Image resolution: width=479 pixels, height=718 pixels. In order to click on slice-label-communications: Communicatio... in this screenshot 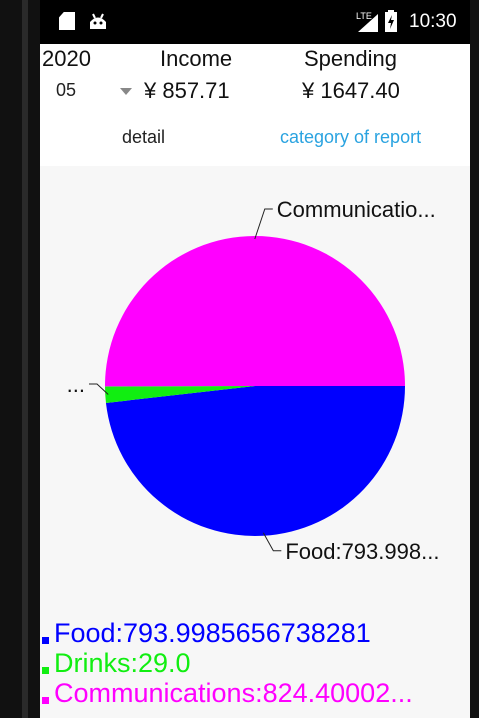, I will do `click(356, 209)`.